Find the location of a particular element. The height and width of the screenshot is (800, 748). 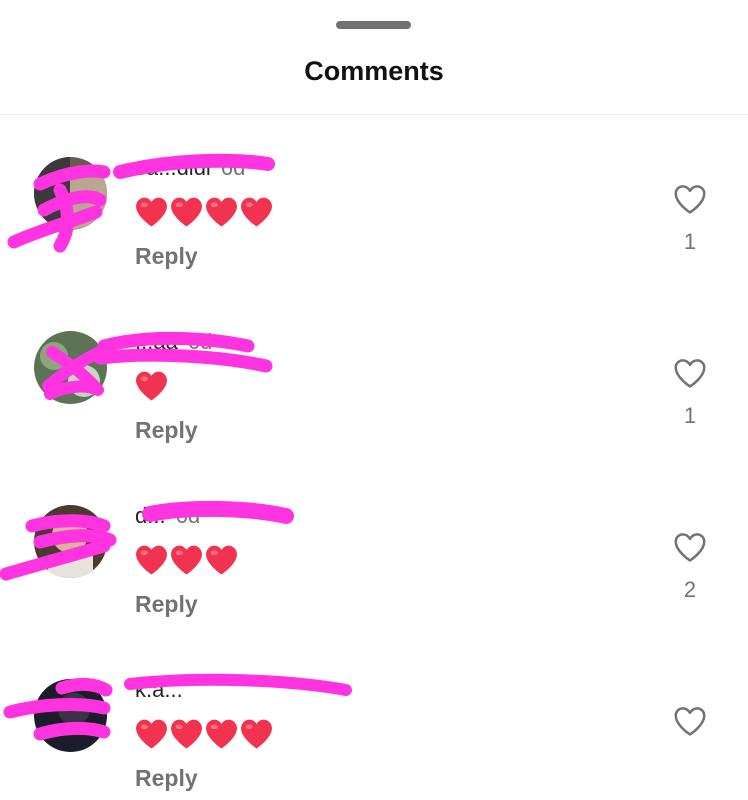

like-count: 2 is located at coordinates (690, 589).